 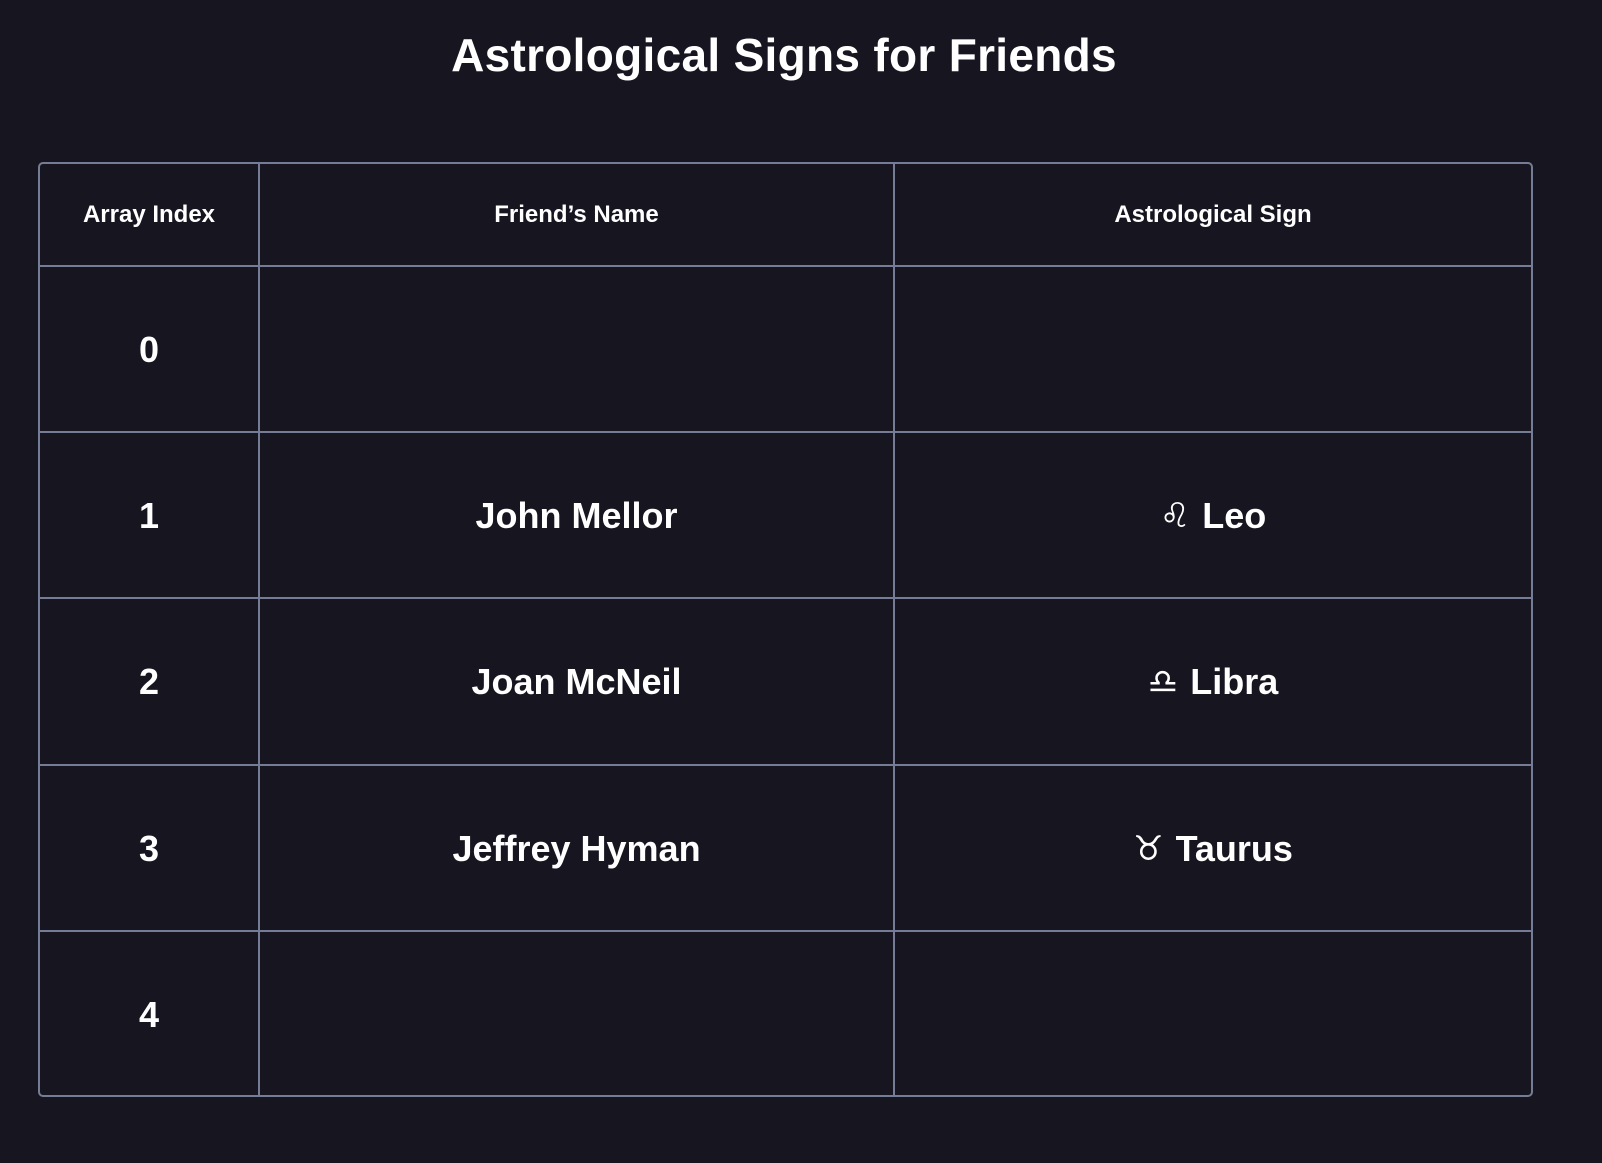 What do you see at coordinates (1234, 515) in the screenshot?
I see `sign-label: Leo` at bounding box center [1234, 515].